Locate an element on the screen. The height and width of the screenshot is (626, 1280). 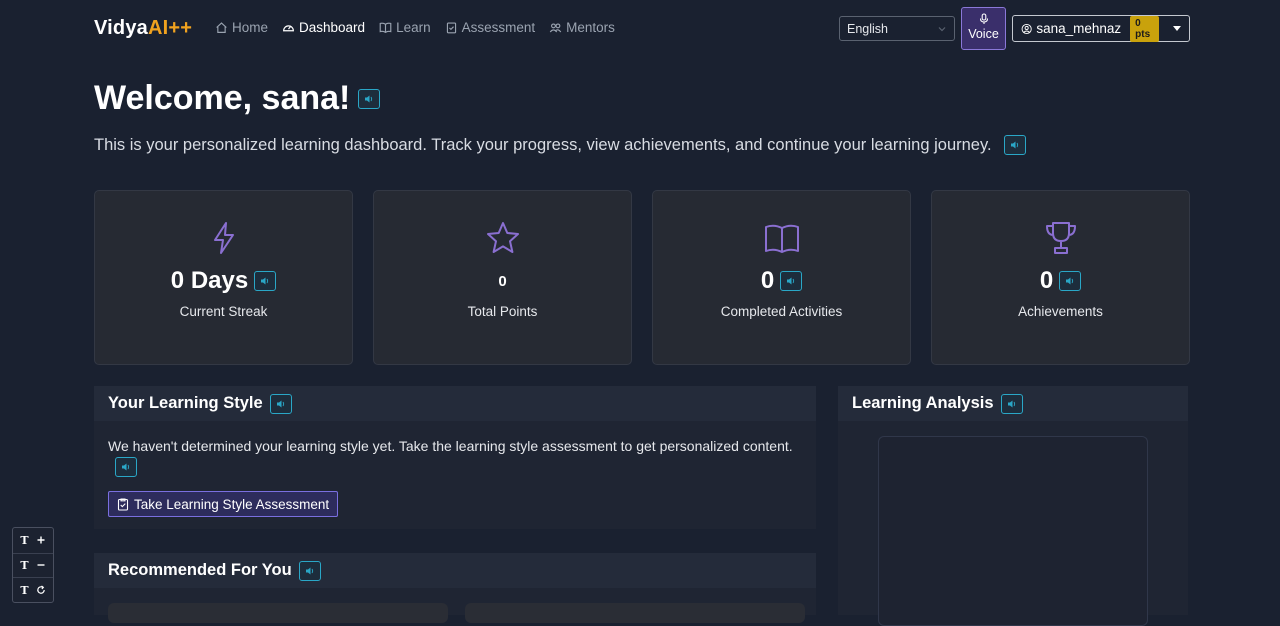
nav-assessment: Assessment is located at coordinates (490, 27).